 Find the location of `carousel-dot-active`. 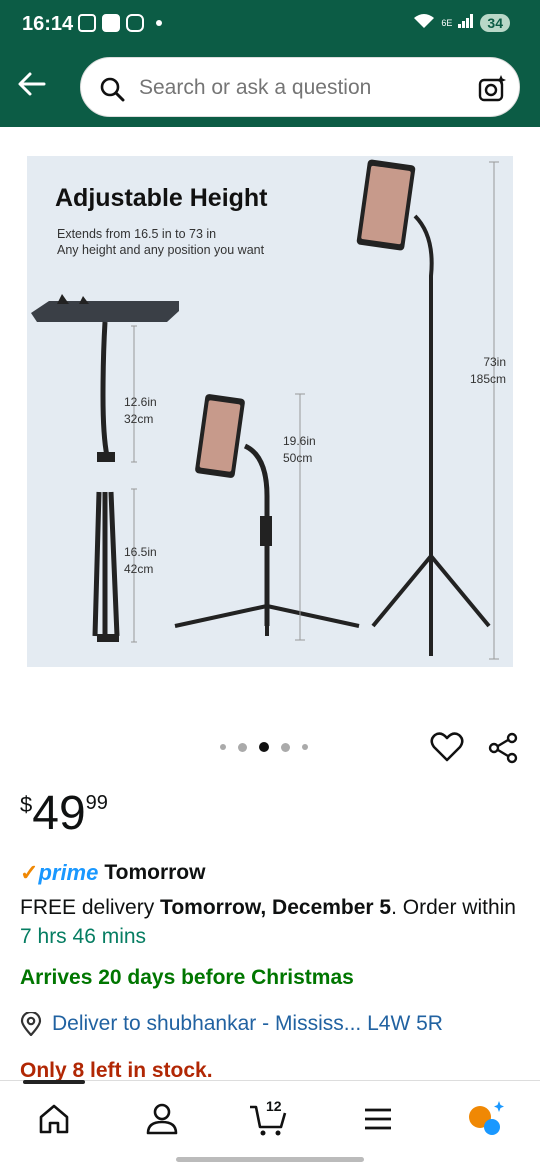

carousel-dot-active is located at coordinates (264, 747).